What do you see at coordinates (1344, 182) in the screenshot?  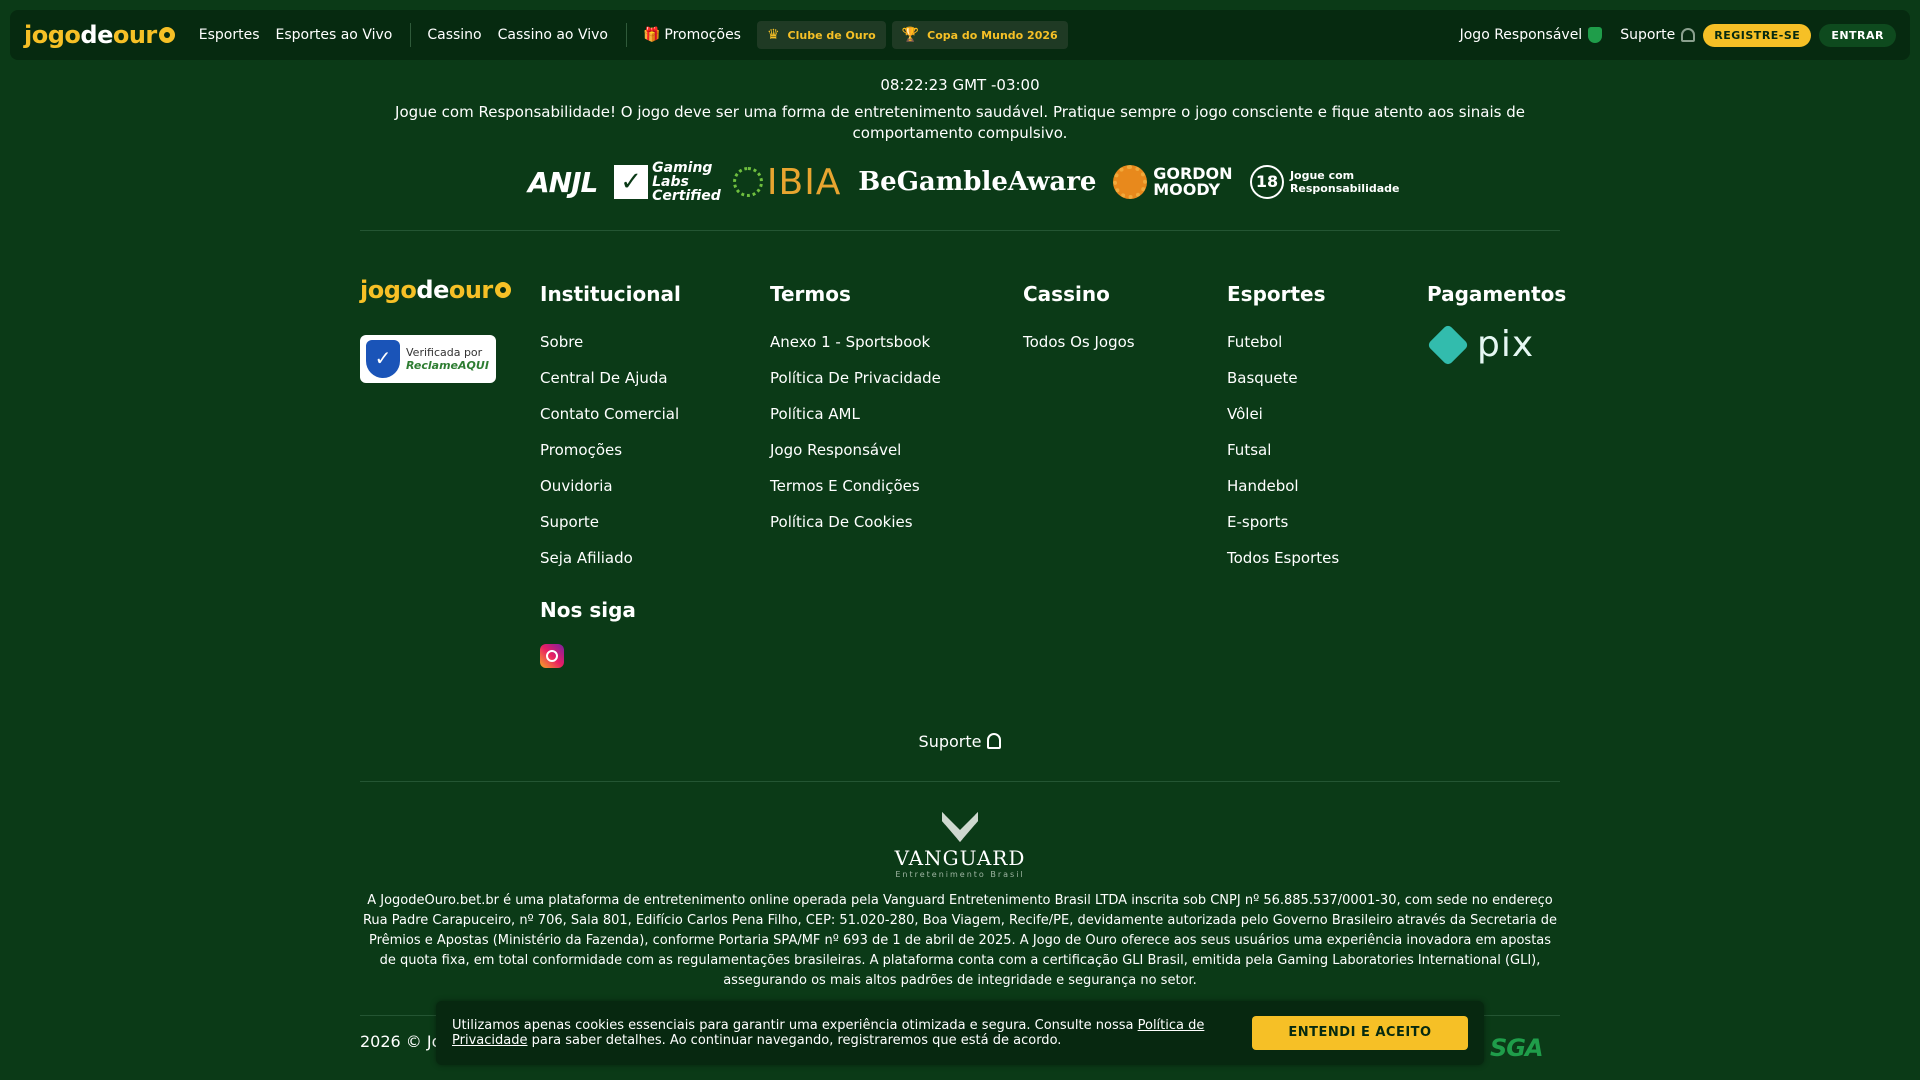 I see `jogue-responsabilidade-label: Jogue com Responsabilidade` at bounding box center [1344, 182].